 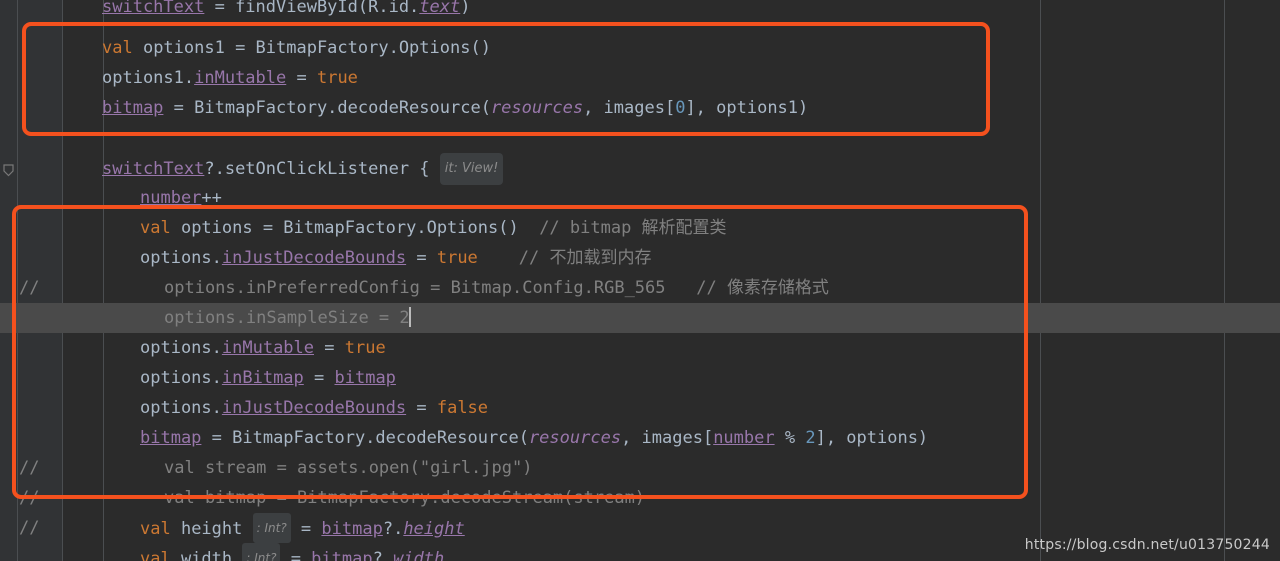 I want to click on code-token: options = BitmapFactory.Options(), so click(x=344, y=228).